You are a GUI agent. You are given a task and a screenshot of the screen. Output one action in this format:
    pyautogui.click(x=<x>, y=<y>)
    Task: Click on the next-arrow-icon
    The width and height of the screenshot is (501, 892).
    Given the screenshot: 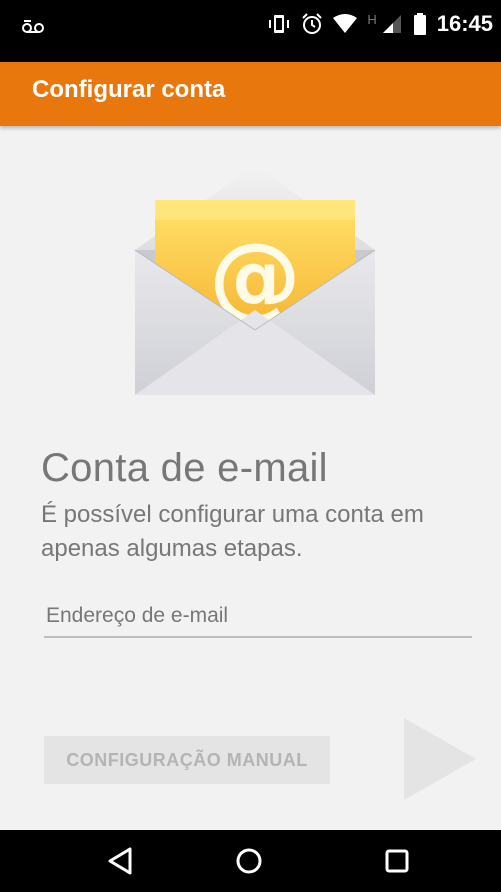 What is the action you would take?
    pyautogui.click(x=440, y=759)
    